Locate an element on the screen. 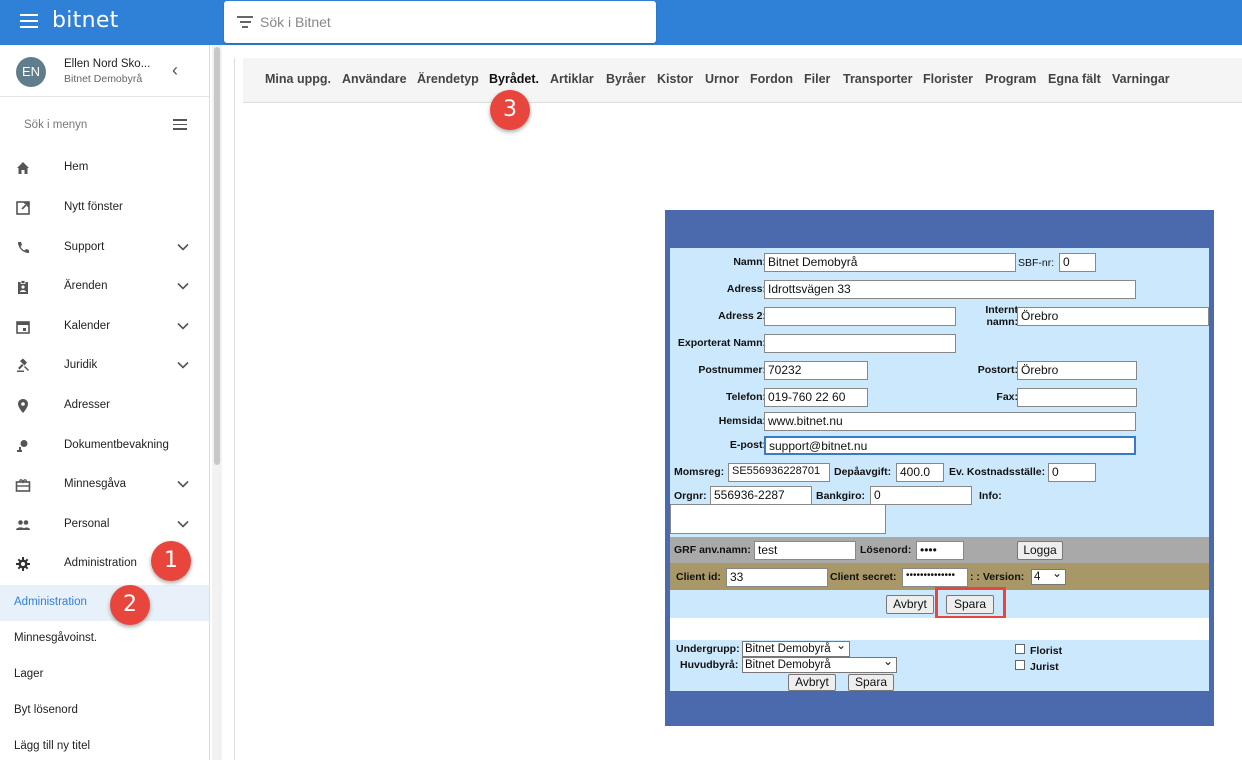 This screenshot has width=1242, height=760. sbf-field: 0 is located at coordinates (1077, 262).